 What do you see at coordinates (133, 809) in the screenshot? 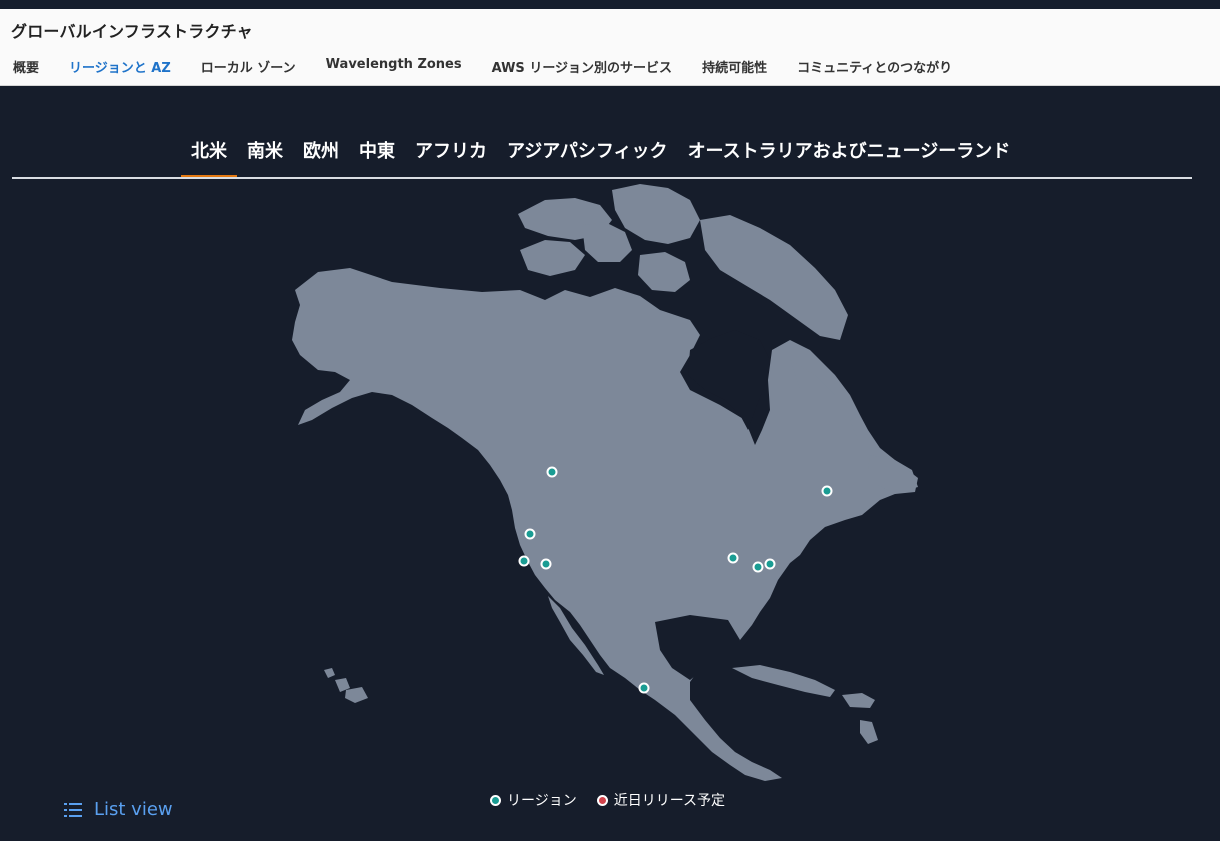
I see `list-view-label: List view` at bounding box center [133, 809].